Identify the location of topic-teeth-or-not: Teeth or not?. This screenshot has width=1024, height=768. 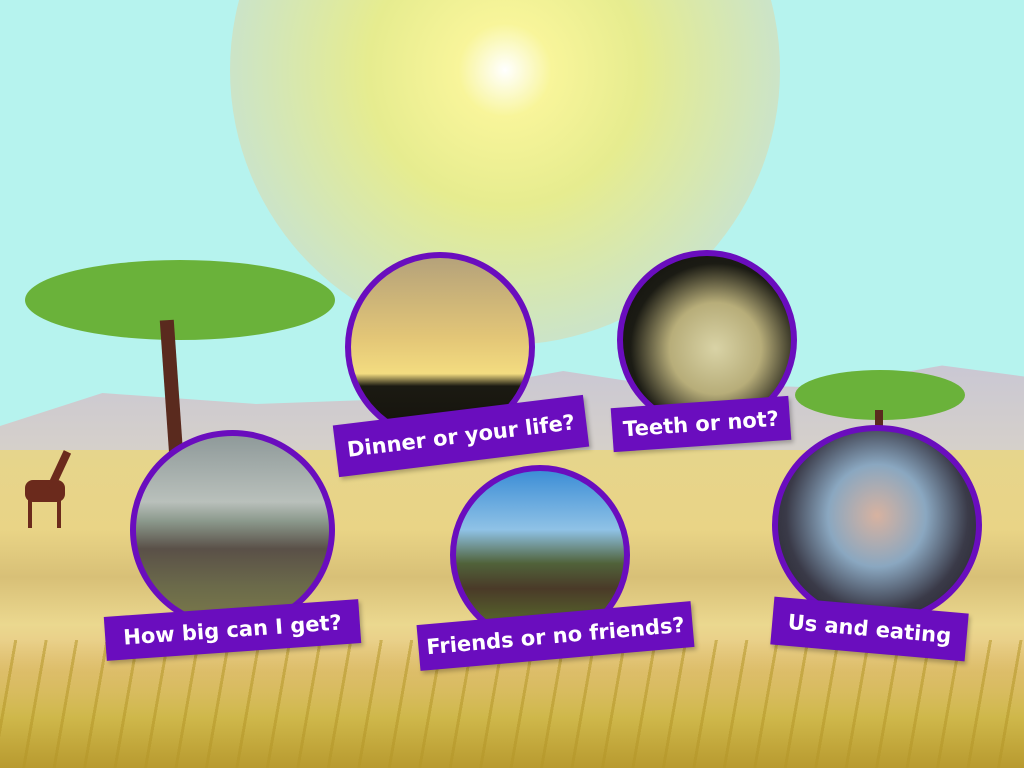
(703, 351).